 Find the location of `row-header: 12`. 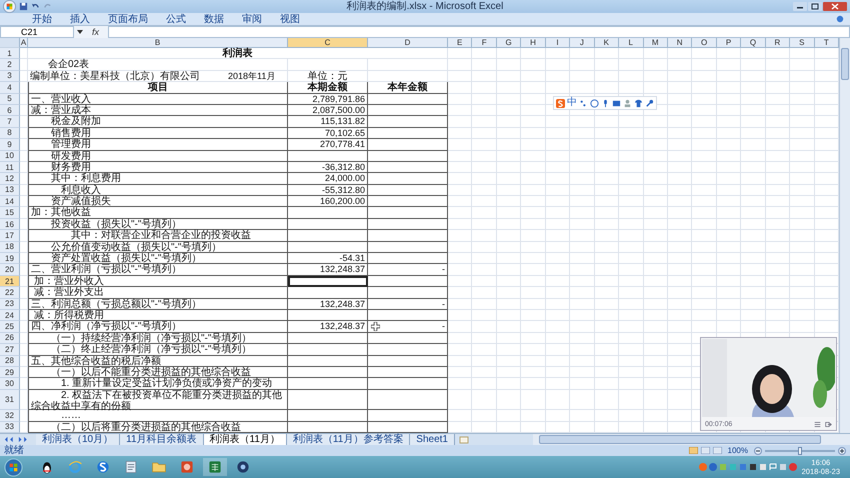

row-header: 12 is located at coordinates (10, 179).